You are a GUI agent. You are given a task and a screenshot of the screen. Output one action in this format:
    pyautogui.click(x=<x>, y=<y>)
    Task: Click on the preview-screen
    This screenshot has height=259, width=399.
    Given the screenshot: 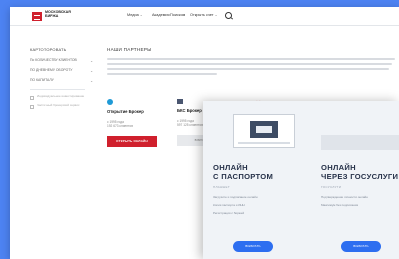 What is the action you would take?
    pyautogui.click(x=264, y=129)
    